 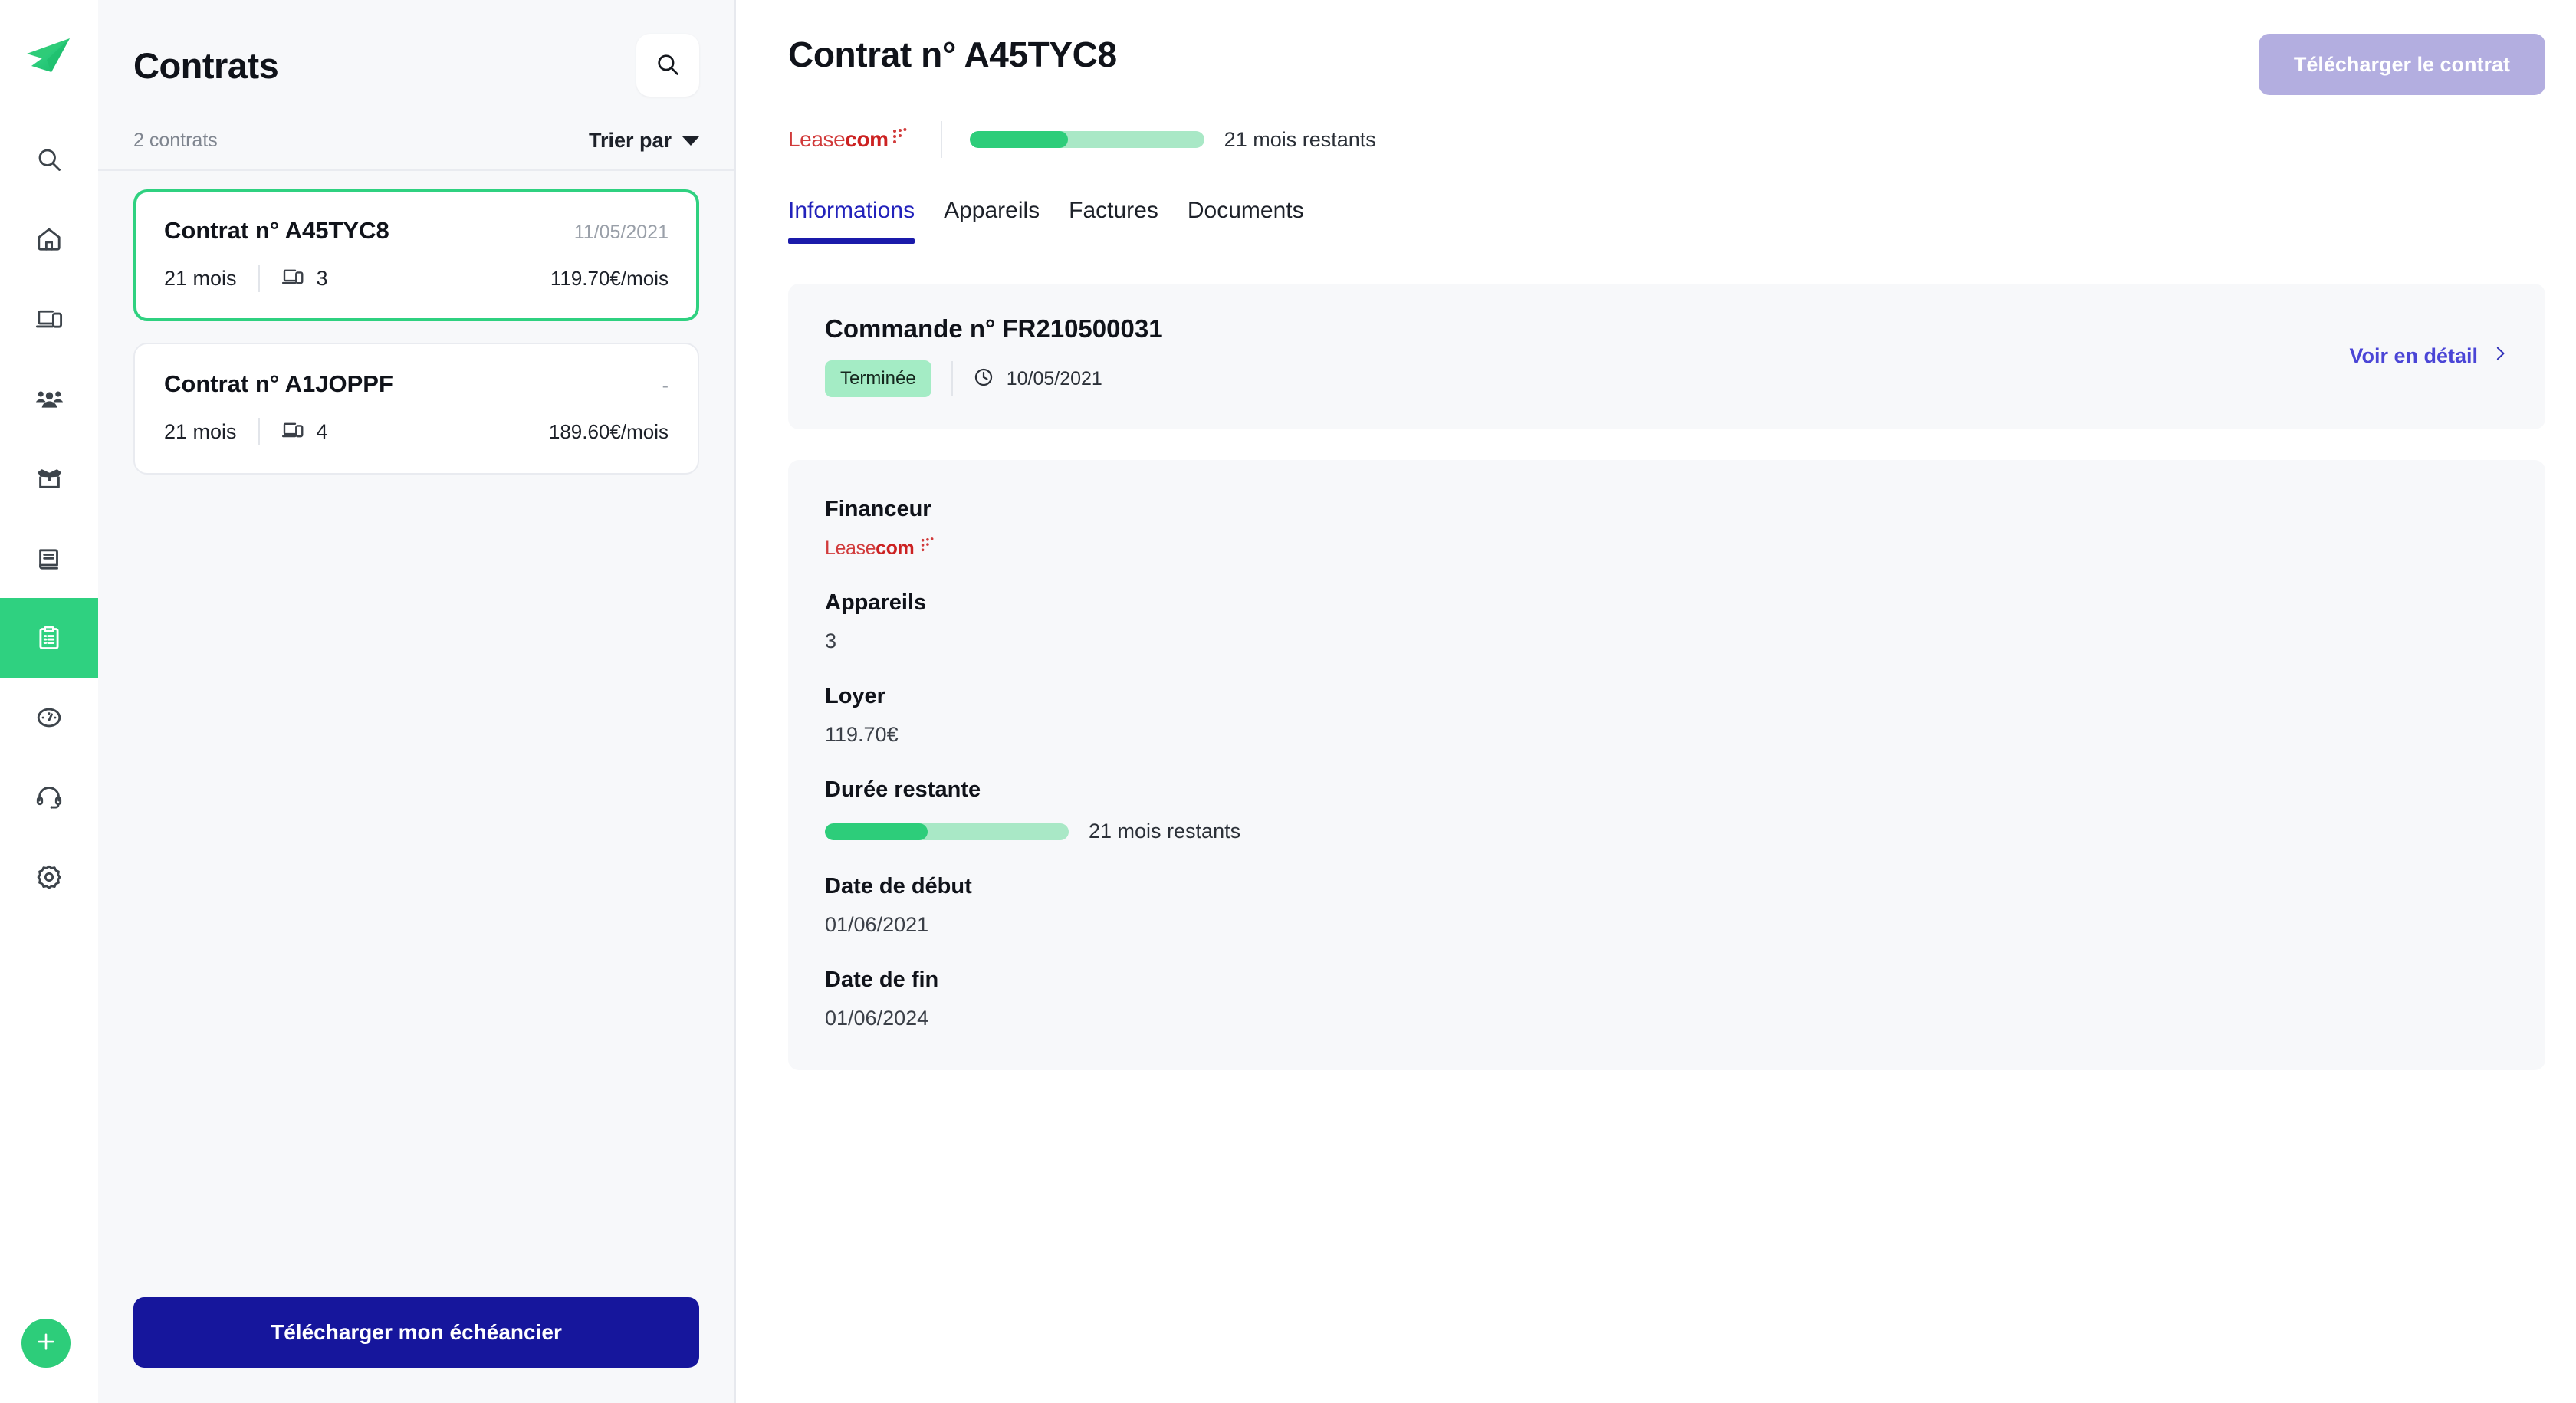 I want to click on field-label: Appareils, so click(x=876, y=603).